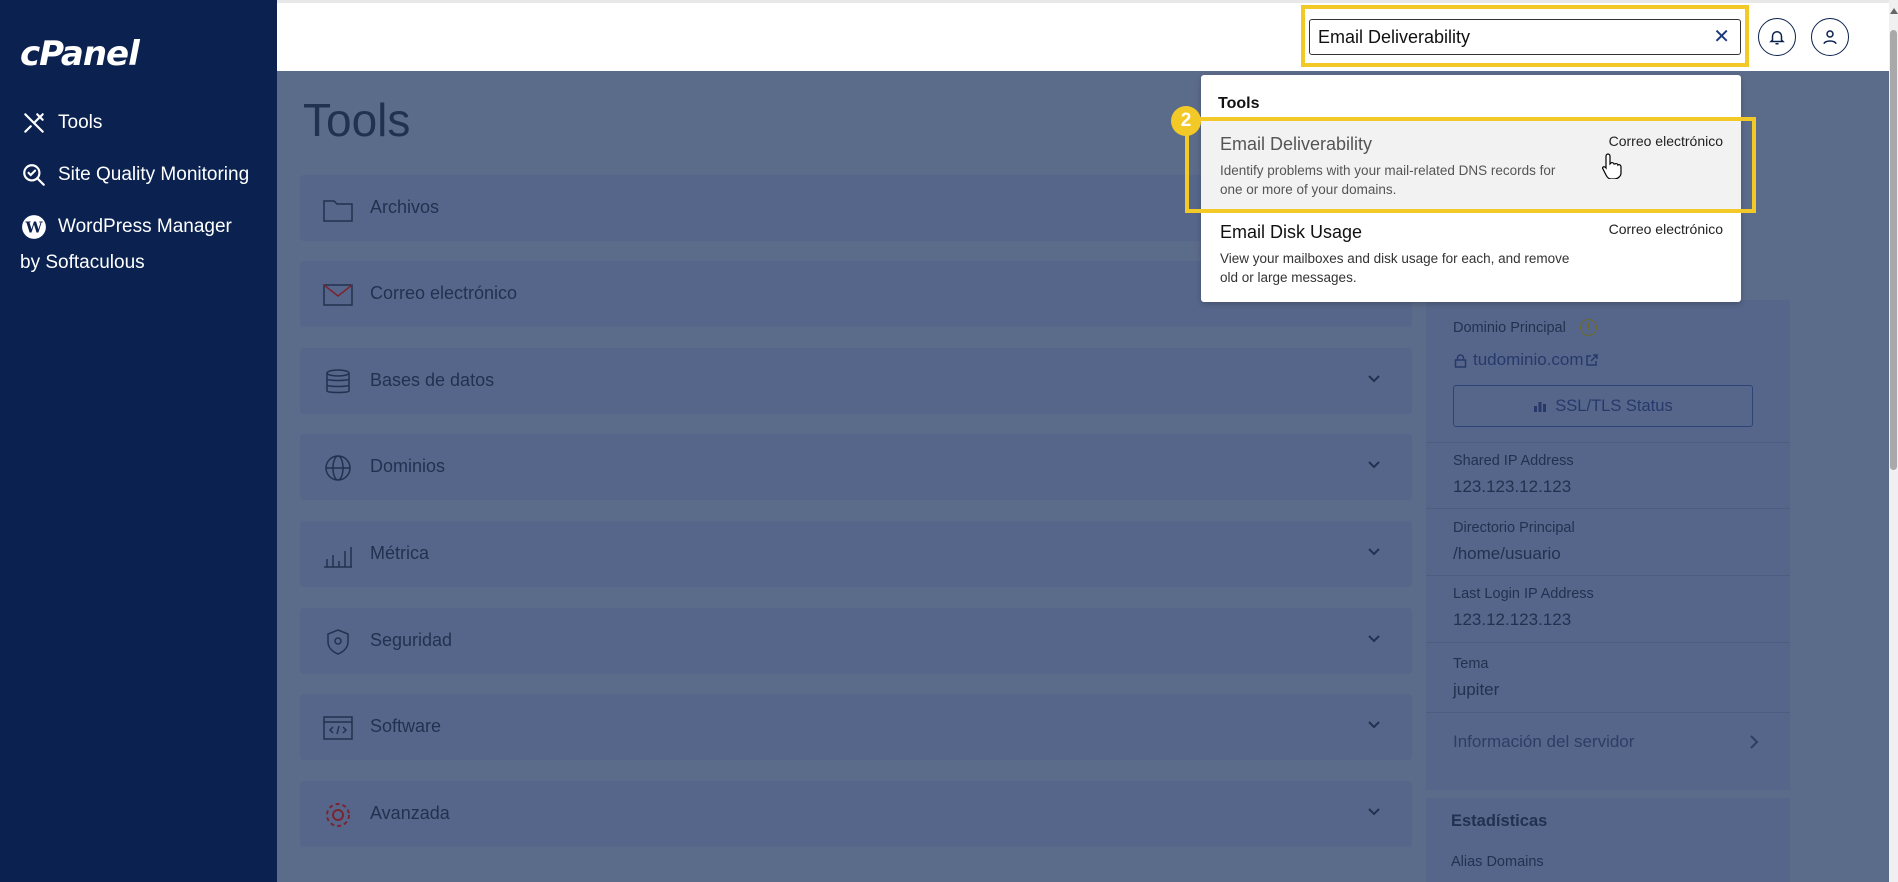 The height and width of the screenshot is (882, 1898). Describe the element at coordinates (1721, 37) in the screenshot. I see `clear-search-icon: ✕` at that location.